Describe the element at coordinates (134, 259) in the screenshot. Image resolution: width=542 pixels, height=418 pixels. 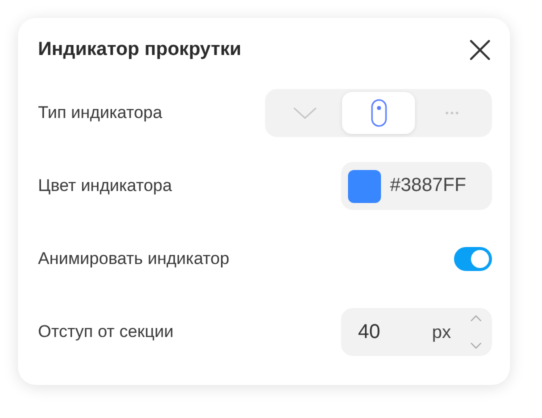
I see `field-label: Анимировать индикатор` at that location.